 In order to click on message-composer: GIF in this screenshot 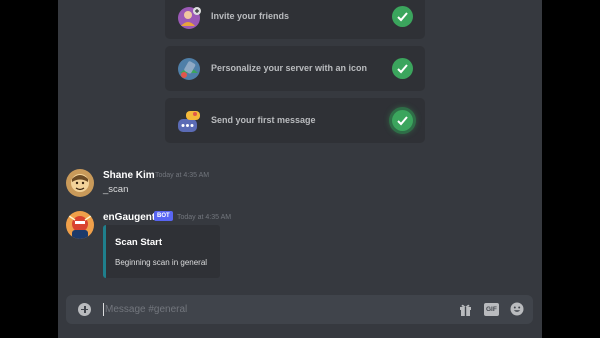, I will do `click(299, 309)`.